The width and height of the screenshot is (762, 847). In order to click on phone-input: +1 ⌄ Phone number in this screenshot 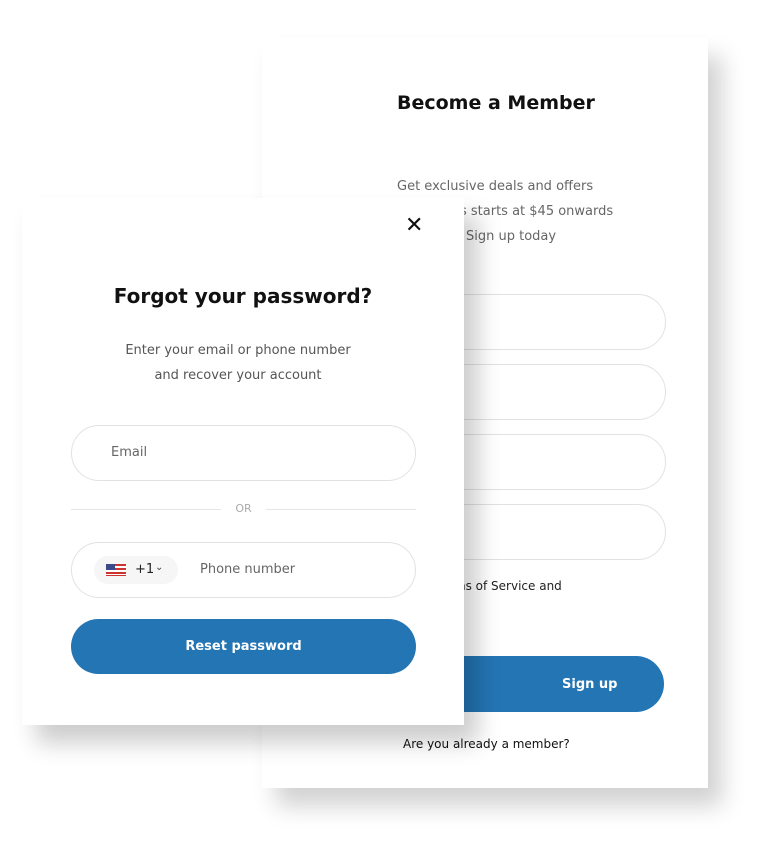, I will do `click(243, 570)`.